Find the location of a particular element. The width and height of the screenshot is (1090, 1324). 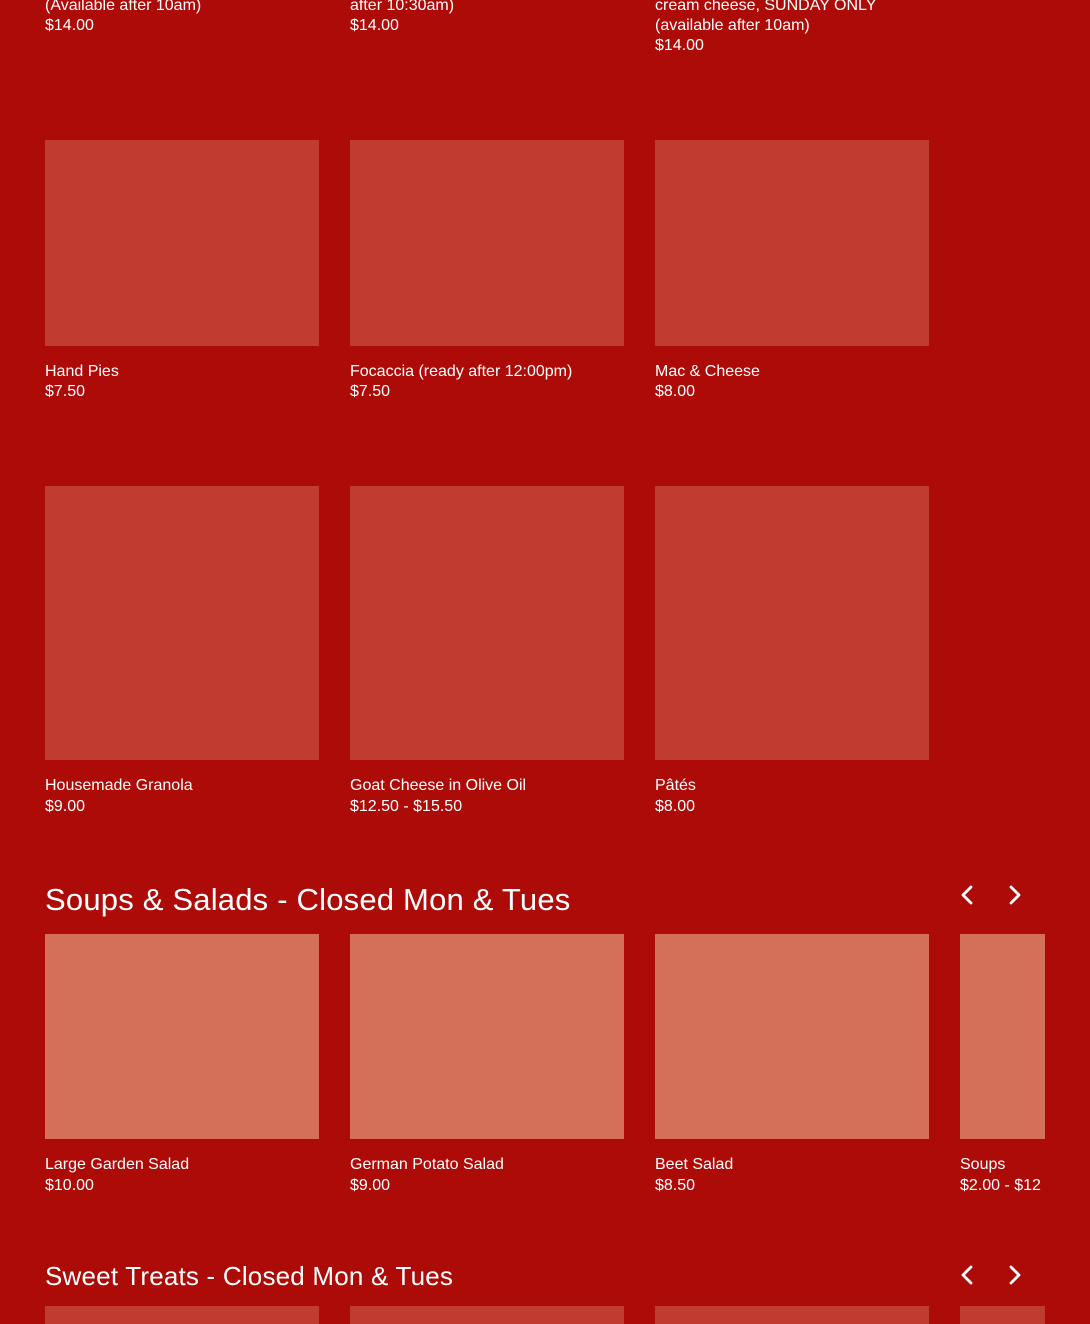

product-price: $2.00 - $12 is located at coordinates (1000, 1185).